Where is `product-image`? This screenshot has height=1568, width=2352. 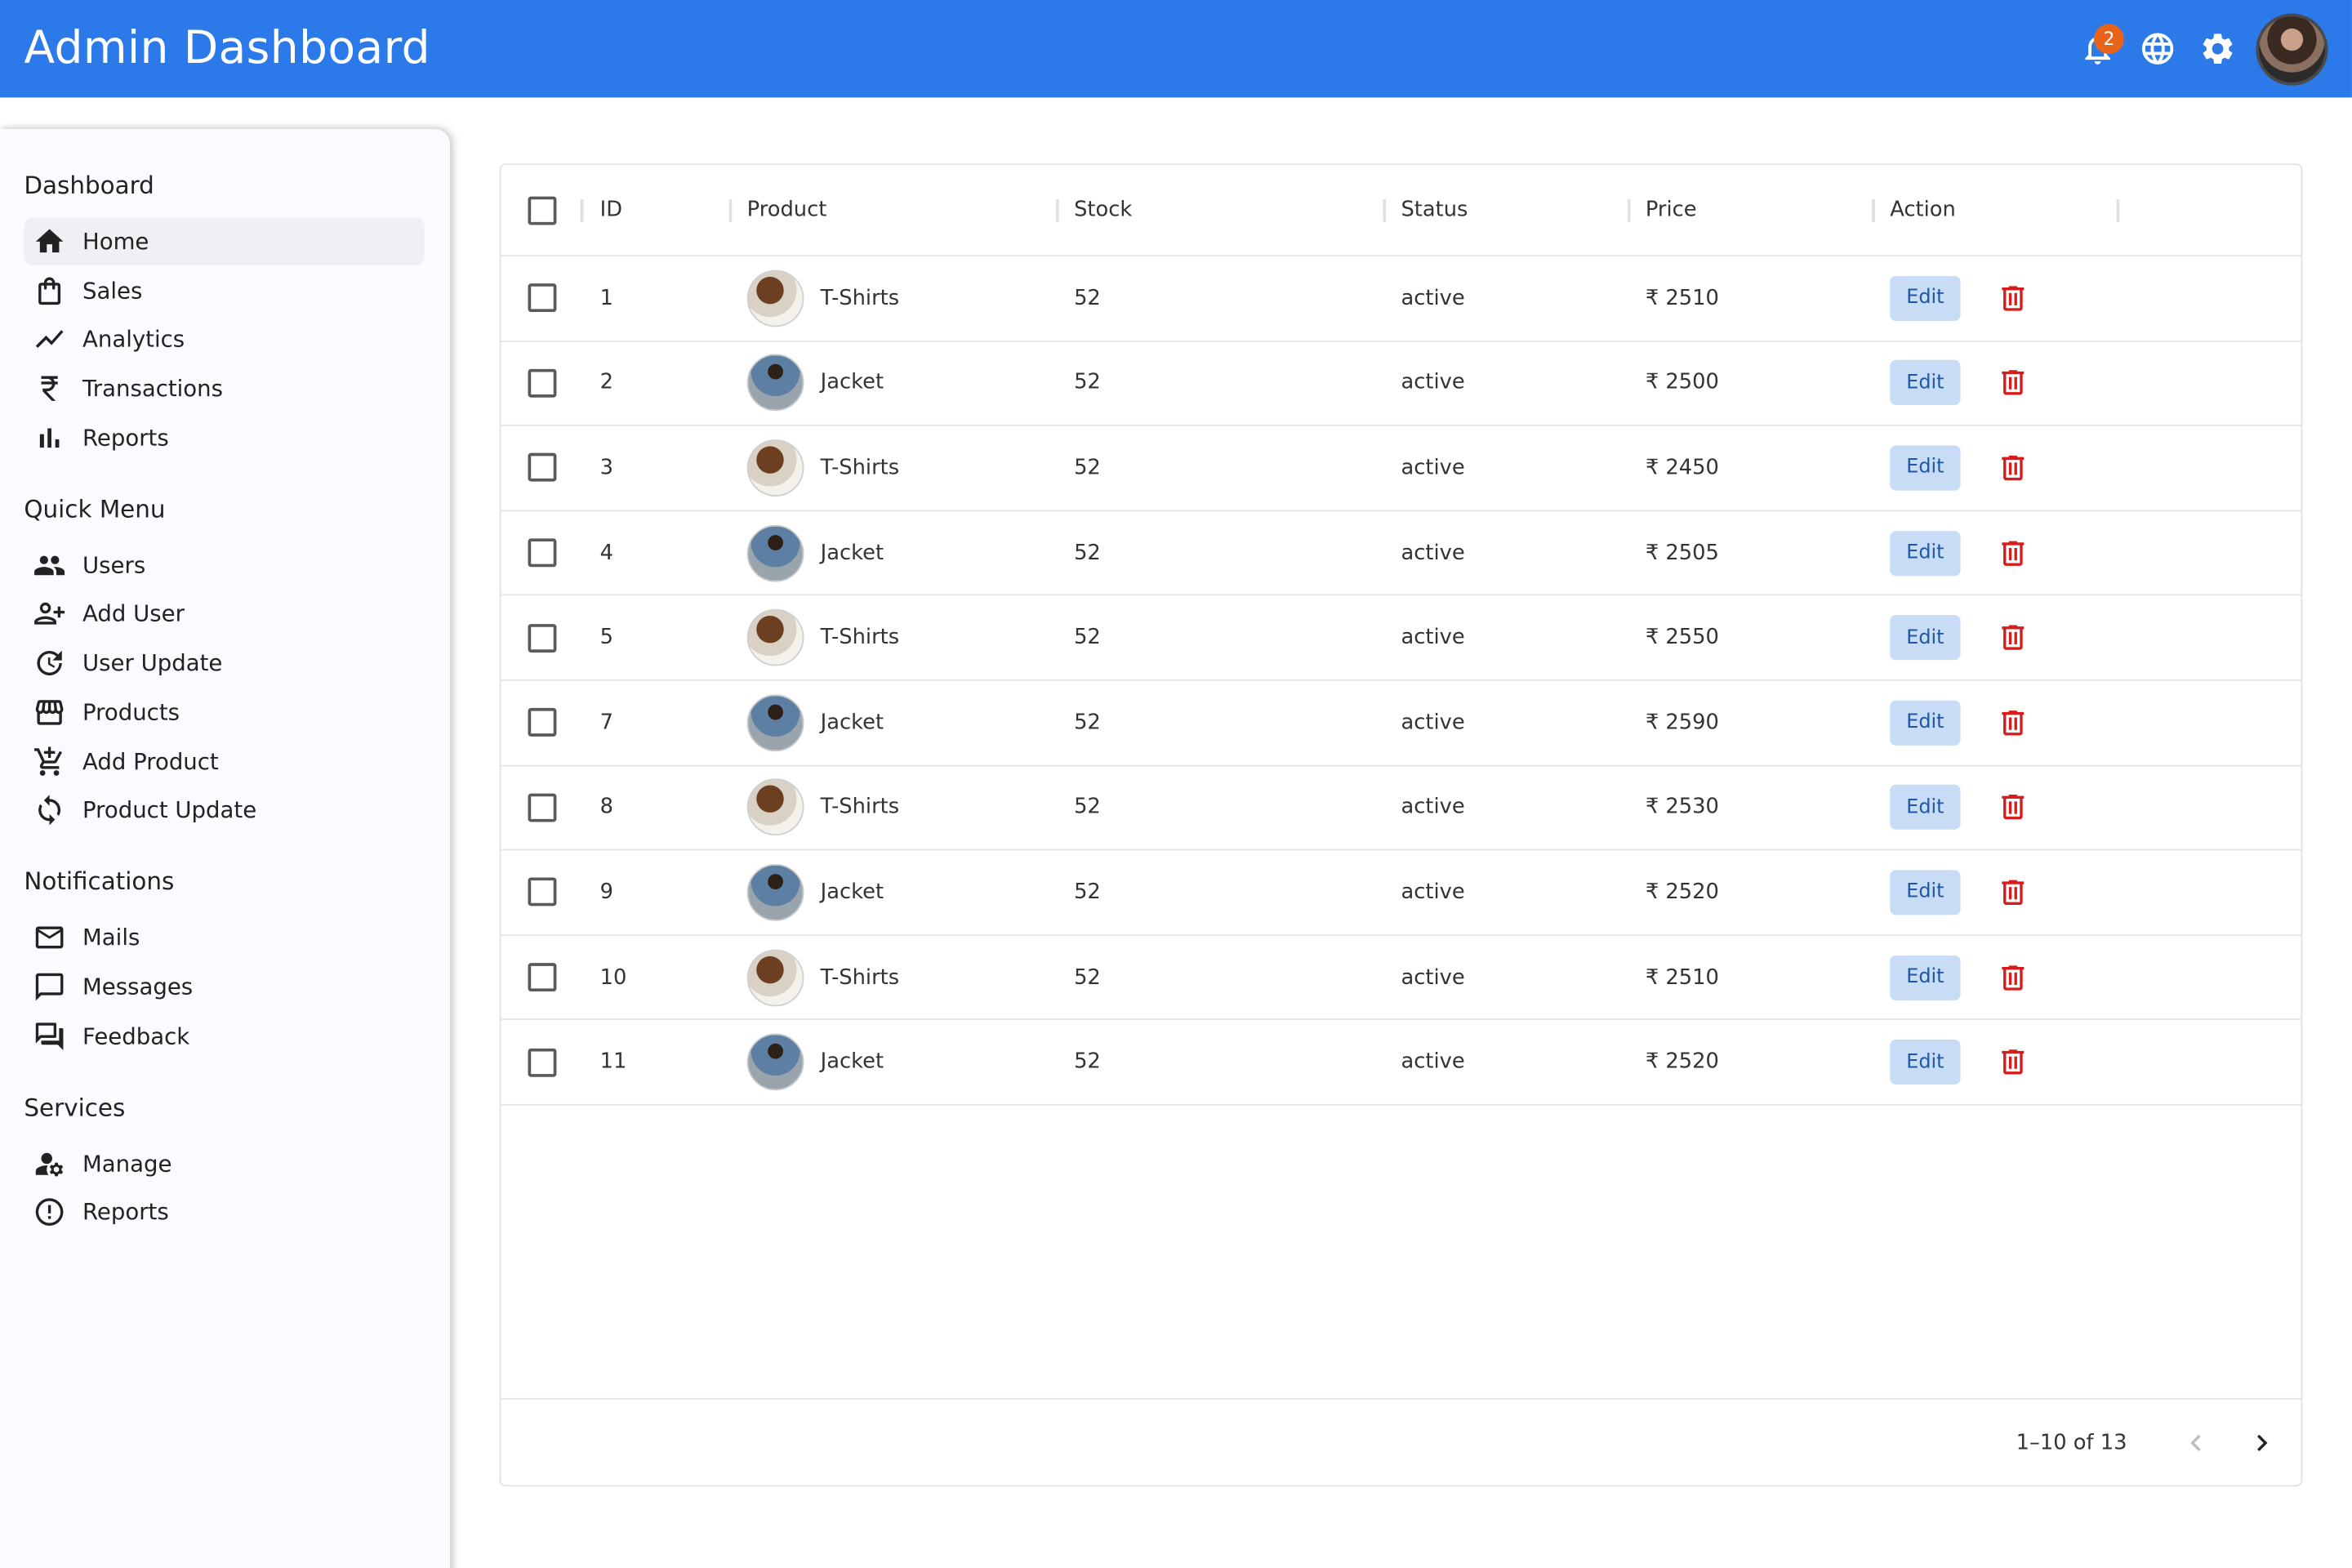
product-image is located at coordinates (775, 552).